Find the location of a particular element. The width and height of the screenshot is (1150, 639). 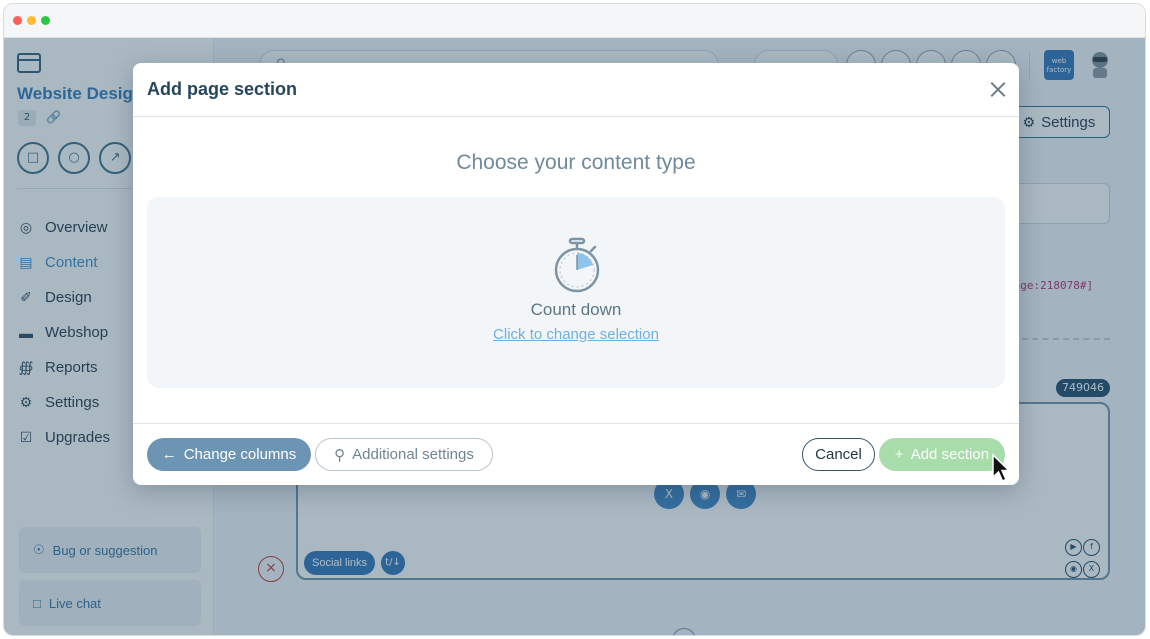

plus-icon: + is located at coordinates (899, 454).